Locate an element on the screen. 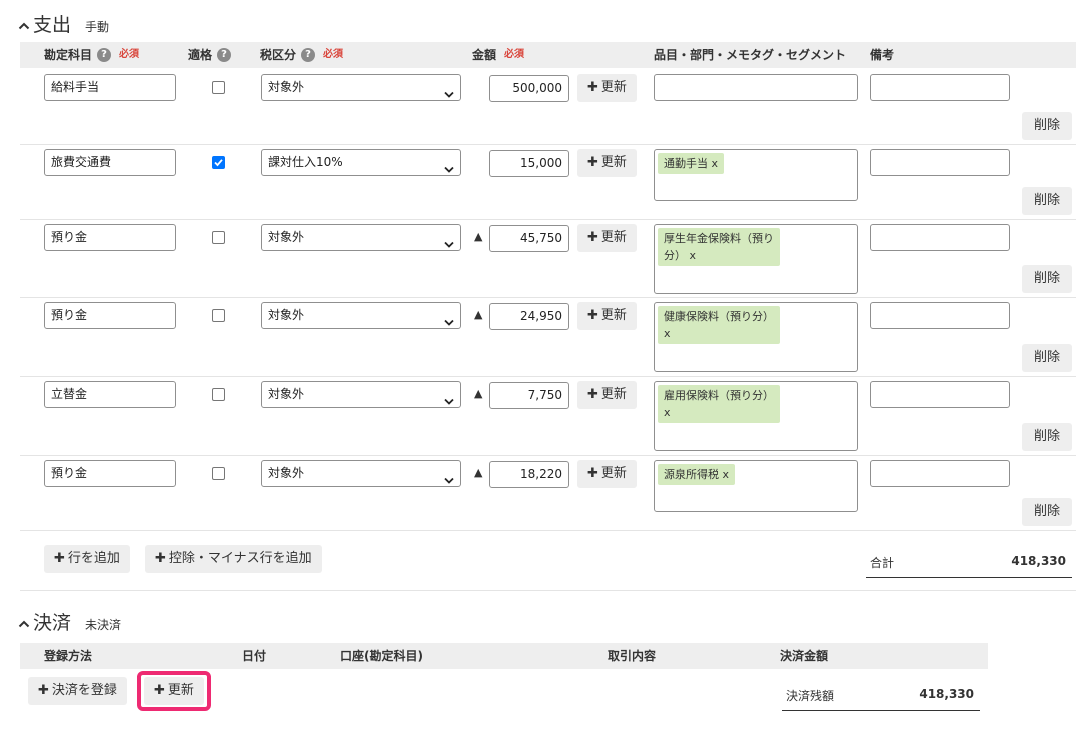 This screenshot has height=734, width=1086. button-label: 行を追加 is located at coordinates (93, 558).